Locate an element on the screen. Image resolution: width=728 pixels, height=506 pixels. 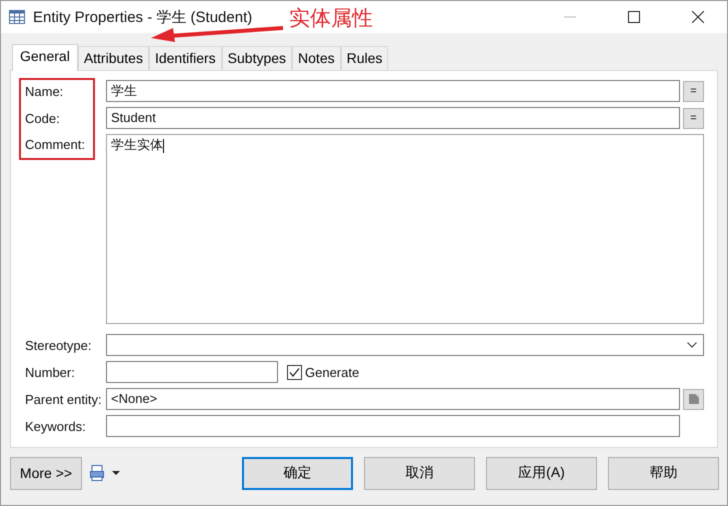
print-dropdown is located at coordinates (105, 473).